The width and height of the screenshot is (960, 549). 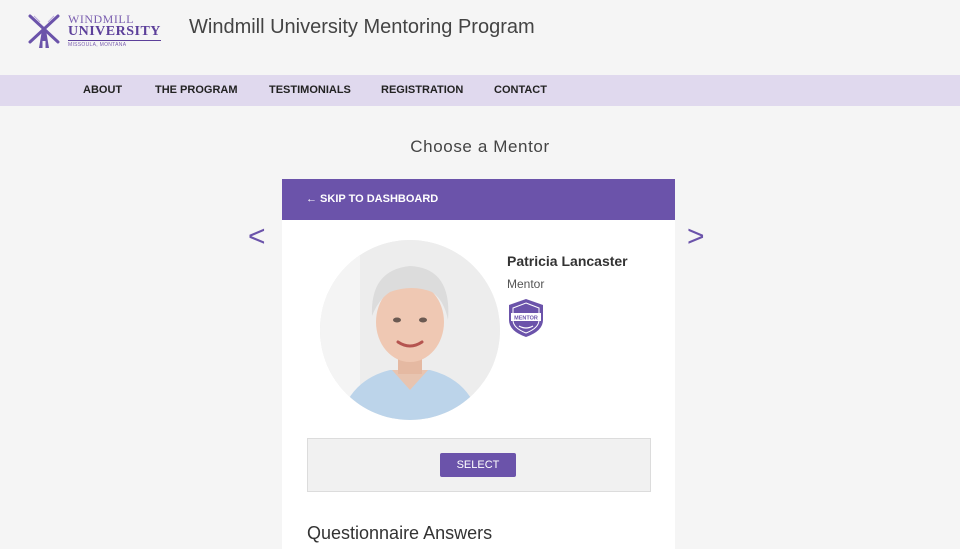 What do you see at coordinates (567, 261) in the screenshot?
I see `mentor-name: Patricia Lancaster` at bounding box center [567, 261].